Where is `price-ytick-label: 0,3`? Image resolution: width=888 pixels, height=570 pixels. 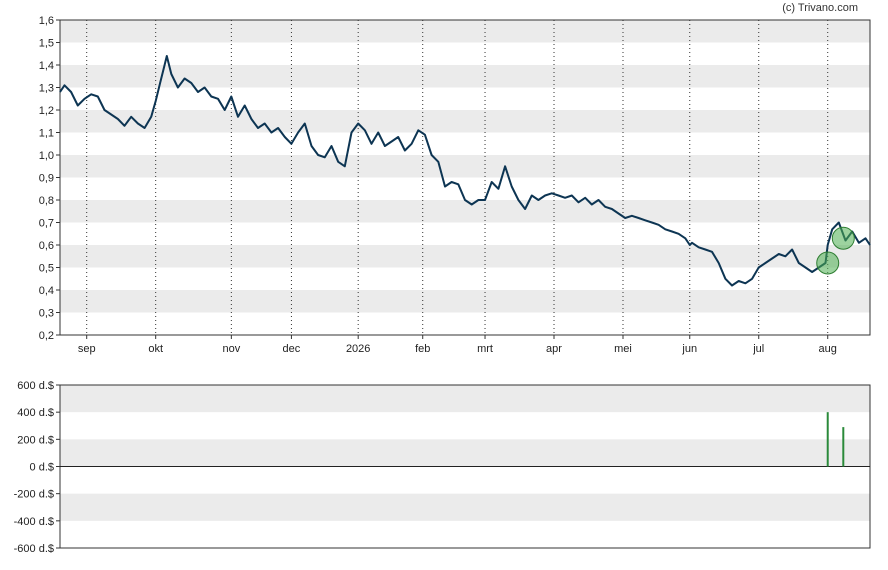 price-ytick-label: 0,3 is located at coordinates (46, 314).